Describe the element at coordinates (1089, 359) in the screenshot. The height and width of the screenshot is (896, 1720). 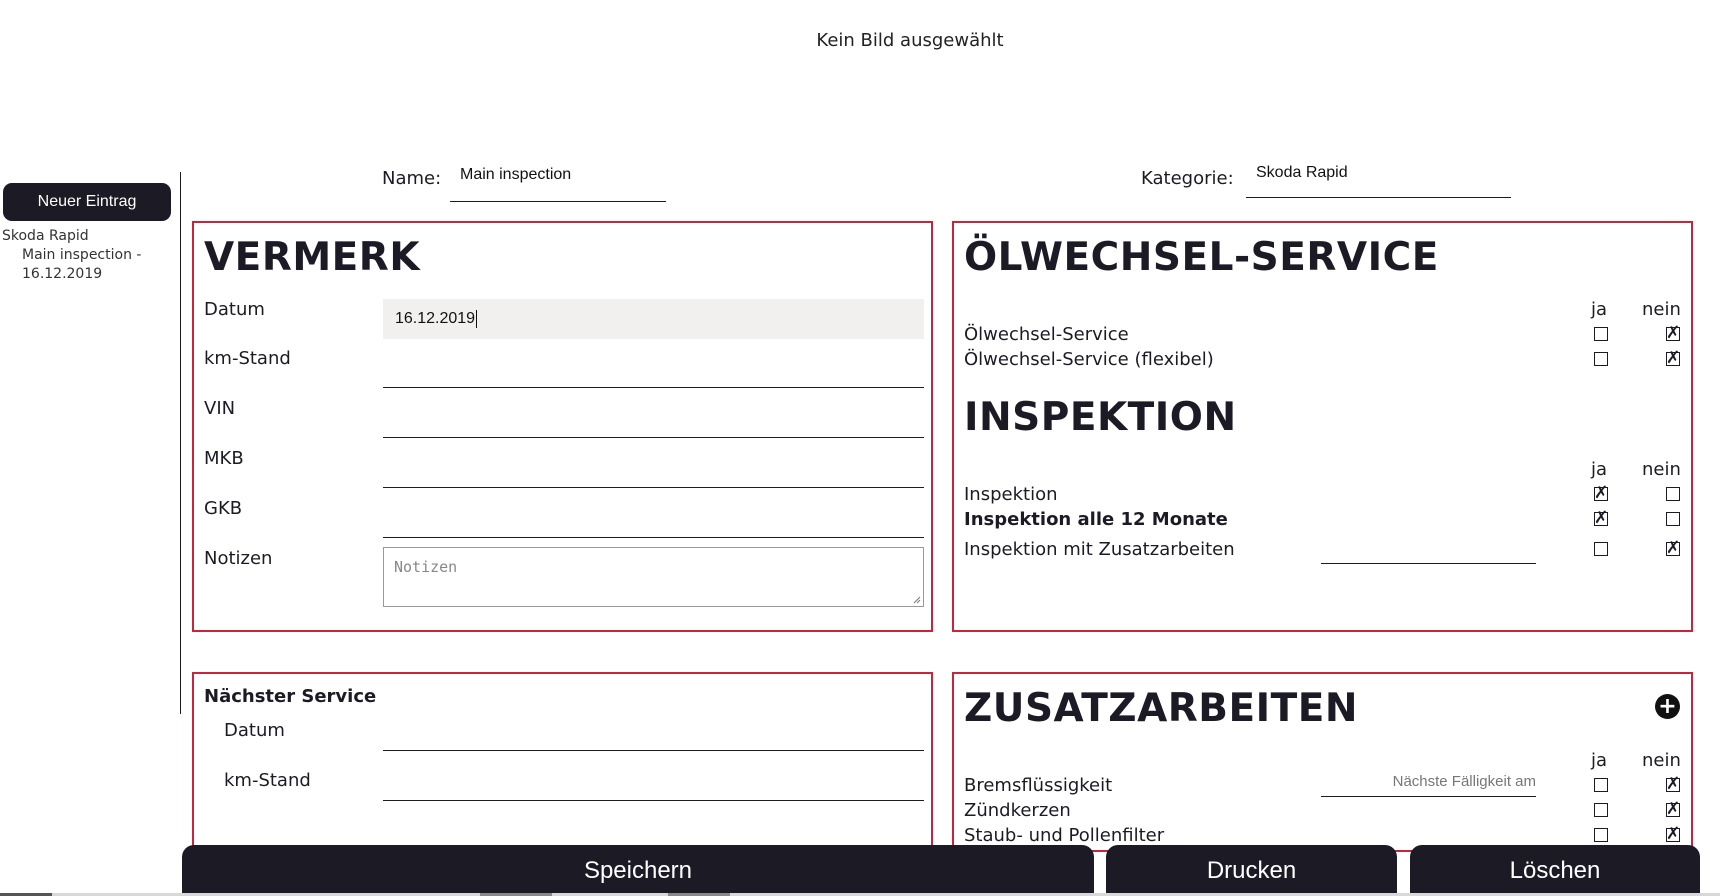
I see `oil-flex-row-label: Ölwechsel-Service (flexibel)` at that location.